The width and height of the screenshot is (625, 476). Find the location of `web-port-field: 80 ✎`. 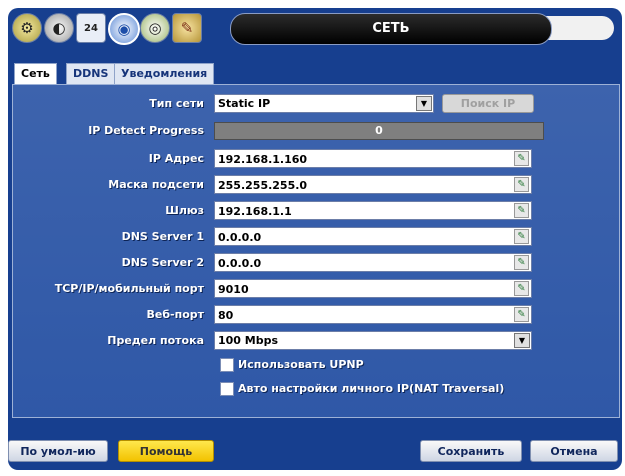

web-port-field: 80 ✎ is located at coordinates (373, 314).